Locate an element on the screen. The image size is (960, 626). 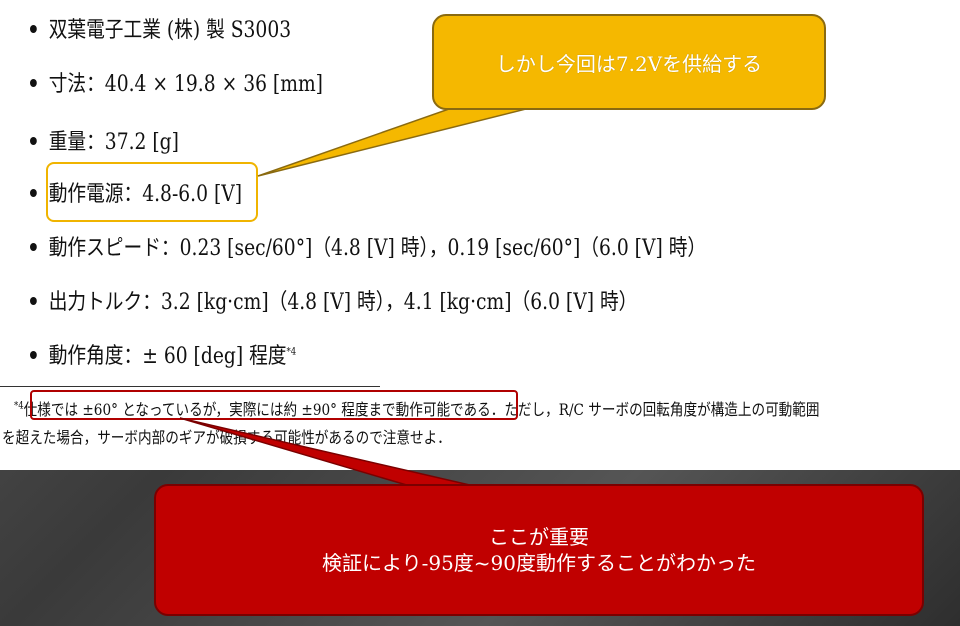
bottom-callout-heading: ここが重要 is located at coordinates (539, 537).